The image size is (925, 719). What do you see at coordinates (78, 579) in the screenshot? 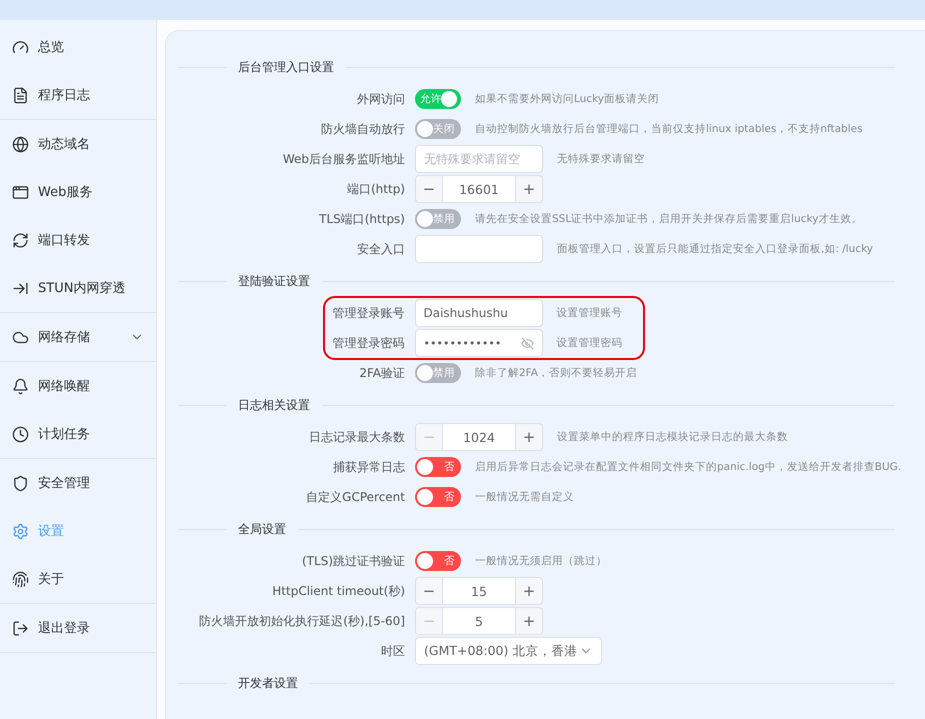
I see `sidebar-item: 关于` at bounding box center [78, 579].